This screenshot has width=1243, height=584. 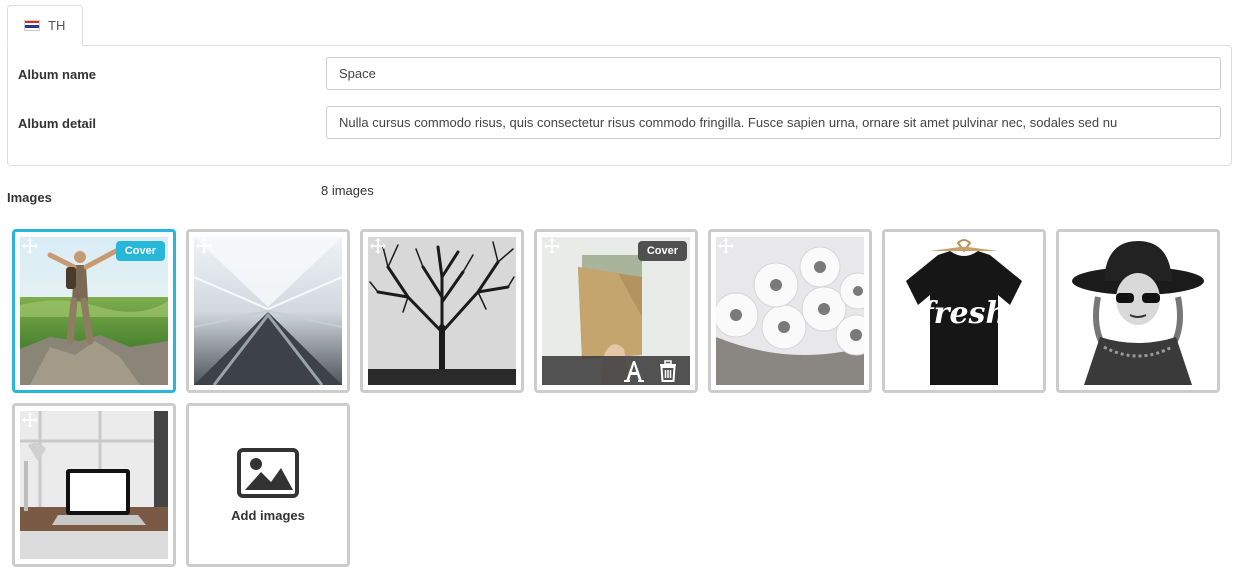 What do you see at coordinates (57, 25) in the screenshot?
I see `tab-label: TH` at bounding box center [57, 25].